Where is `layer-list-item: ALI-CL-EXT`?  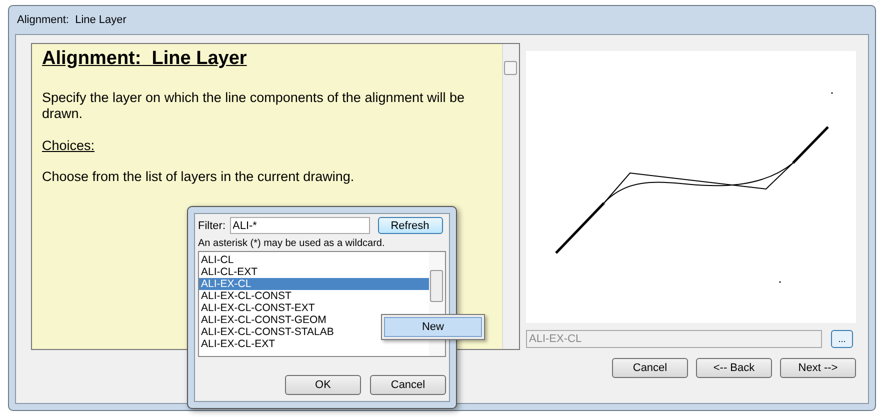 layer-list-item: ALI-CL-EXT is located at coordinates (314, 272).